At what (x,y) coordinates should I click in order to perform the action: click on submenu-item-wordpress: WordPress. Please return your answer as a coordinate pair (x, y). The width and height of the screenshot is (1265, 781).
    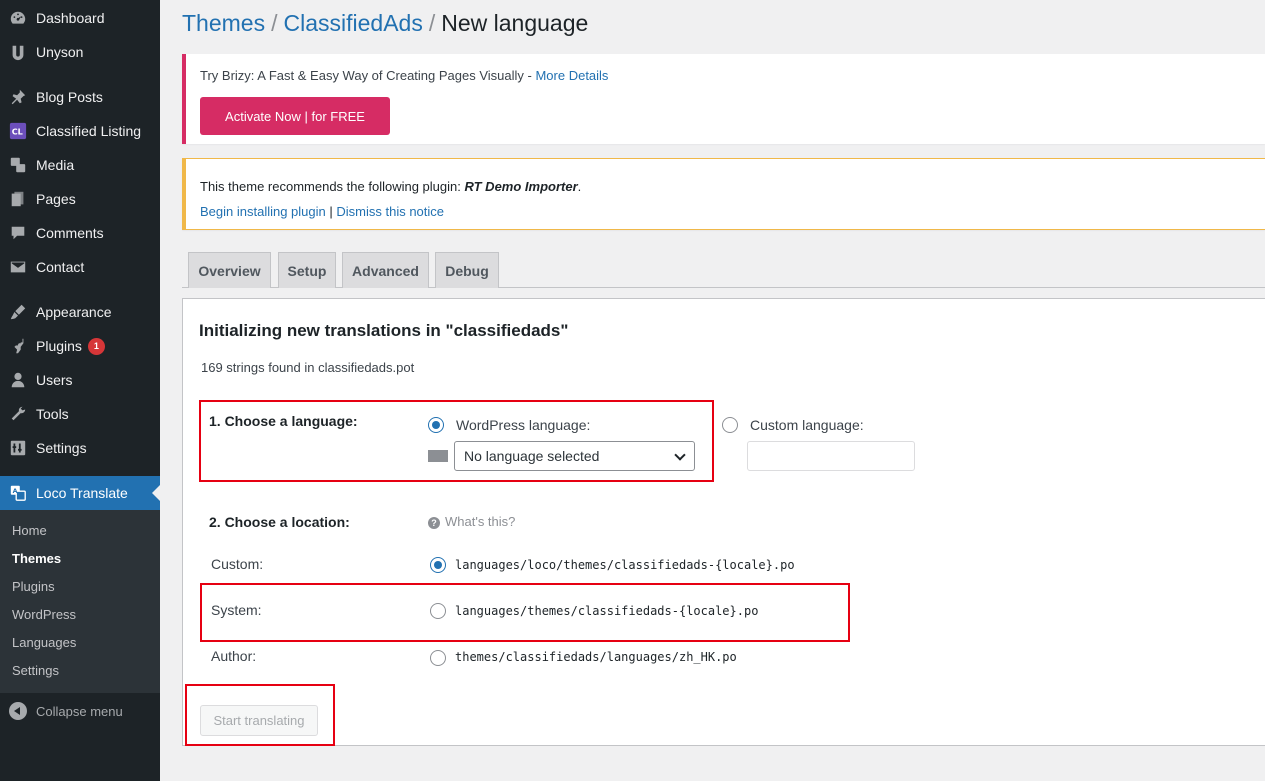
    Looking at the image, I should click on (44, 614).